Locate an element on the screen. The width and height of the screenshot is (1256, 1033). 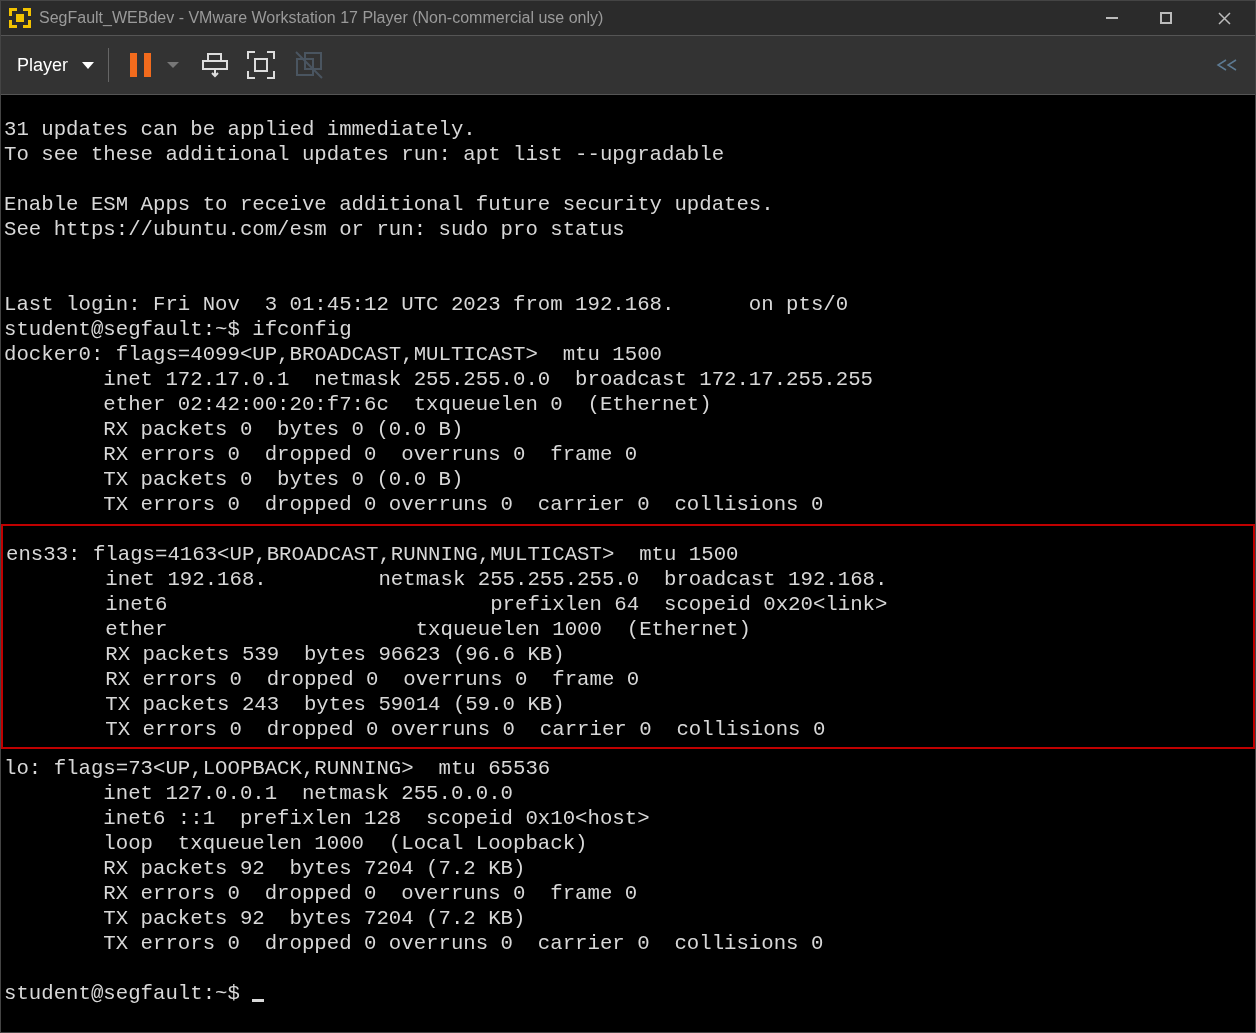
fullscreen-button is located at coordinates (261, 65).